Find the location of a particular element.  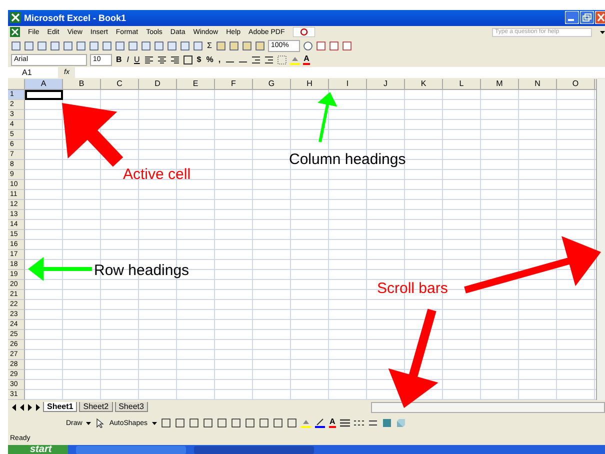

formula-input-field is located at coordinates (340, 72).